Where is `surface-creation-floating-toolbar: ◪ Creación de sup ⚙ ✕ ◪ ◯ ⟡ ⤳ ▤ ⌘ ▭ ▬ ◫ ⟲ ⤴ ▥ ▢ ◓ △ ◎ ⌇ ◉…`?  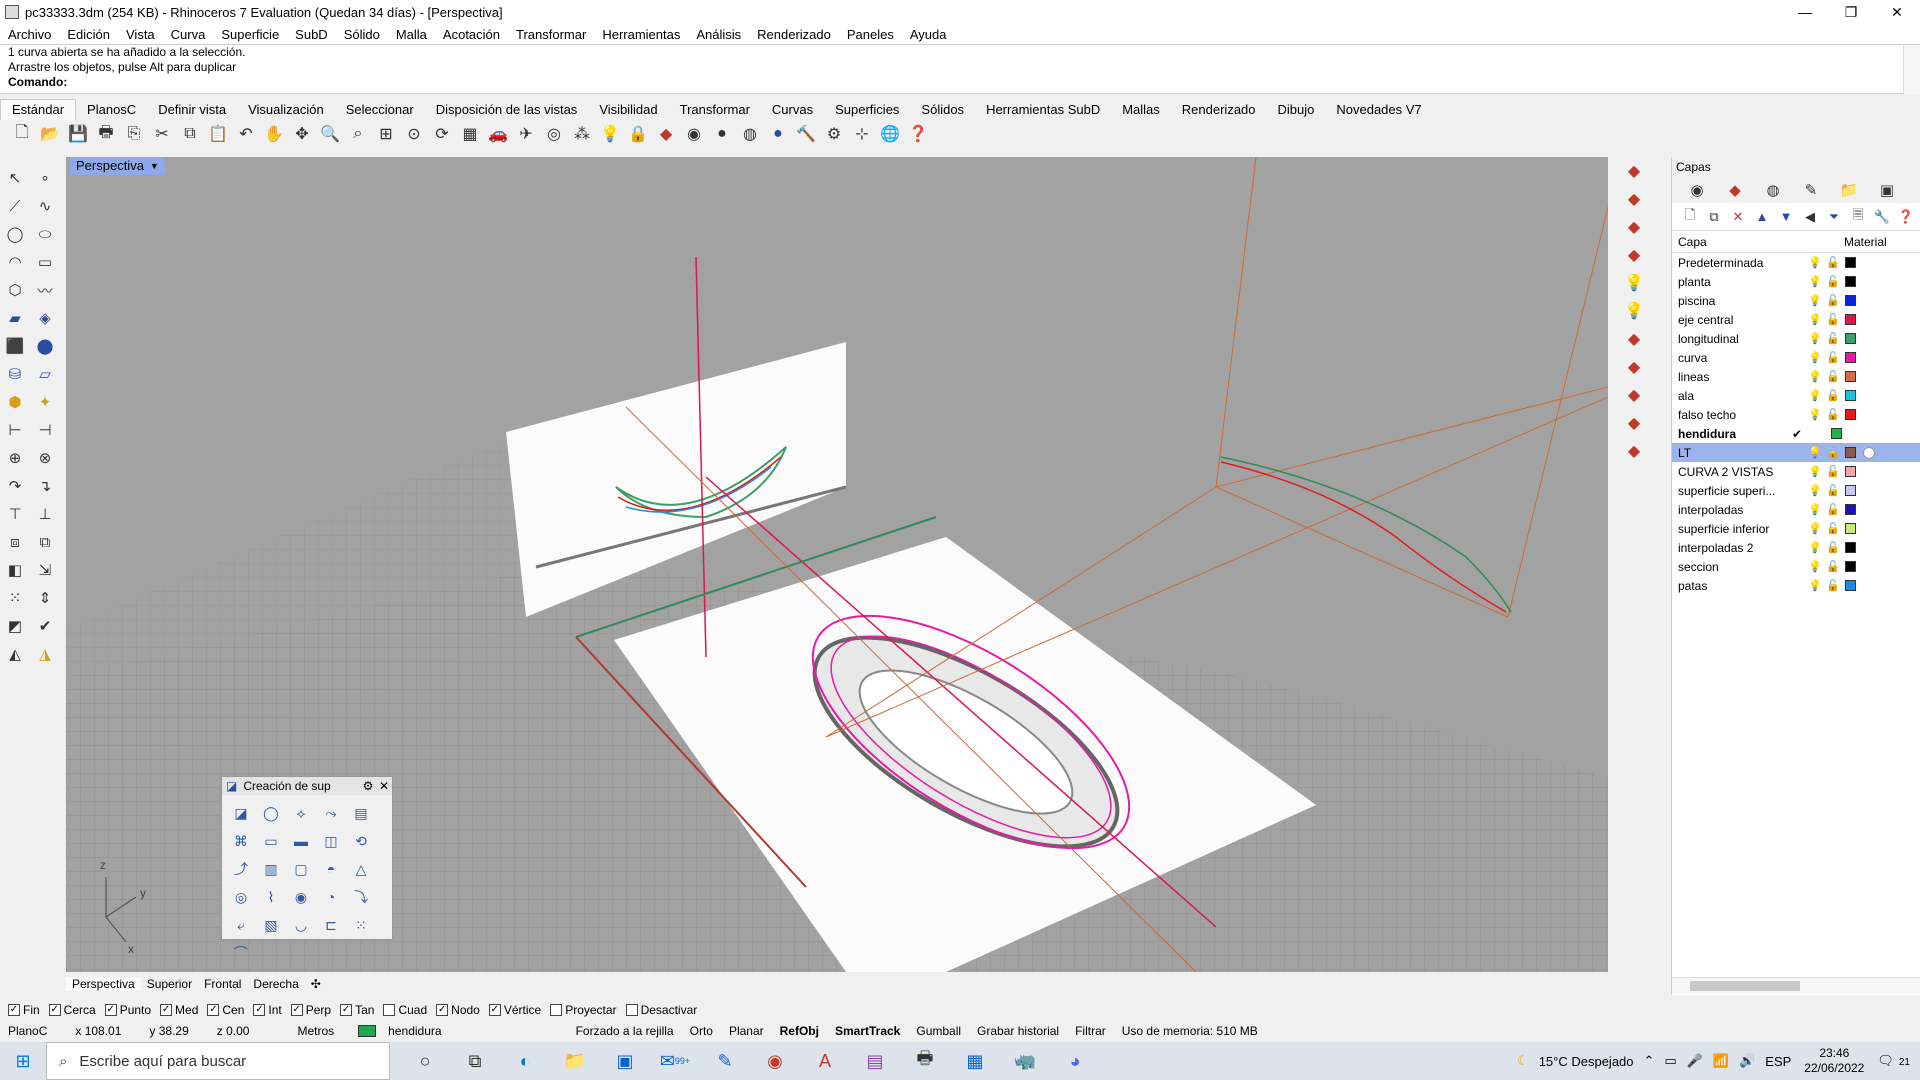 surface-creation-floating-toolbar: ◪ Creación de sup ⚙ ✕ ◪ ◯ ⟡ ⤳ ▤ ⌘ ▭ ▬ ◫ ⟲ ⤴ ▥ ▢ ◓ △ ◎ ⌇ ◉… is located at coordinates (307, 868).